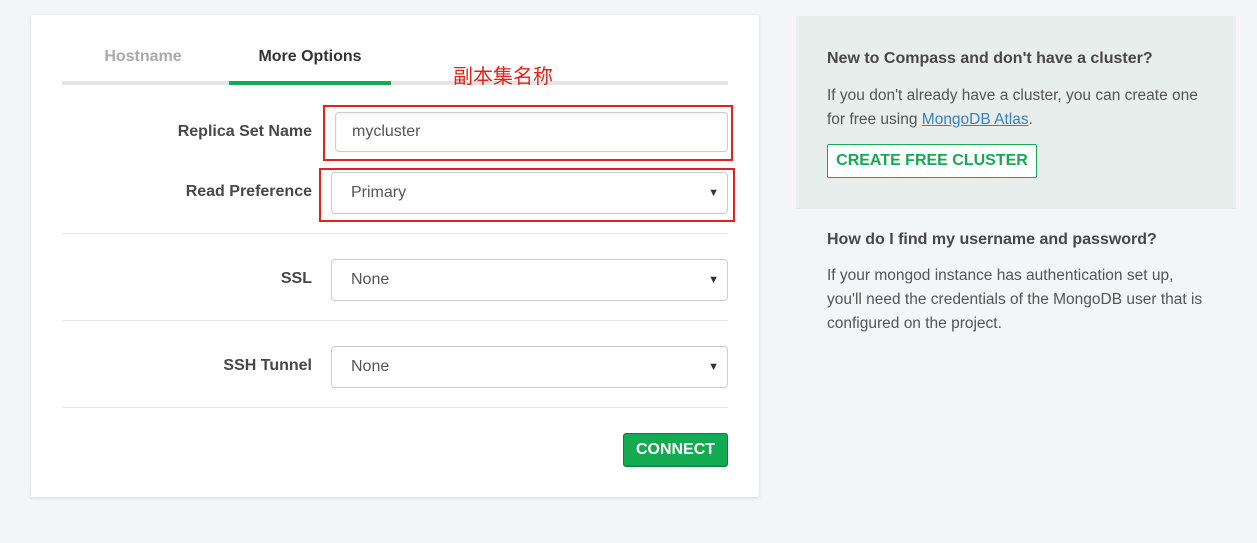 The image size is (1257, 543). What do you see at coordinates (267, 365) in the screenshot?
I see `ssh-tunnel-label: SSH Tunnel` at bounding box center [267, 365].